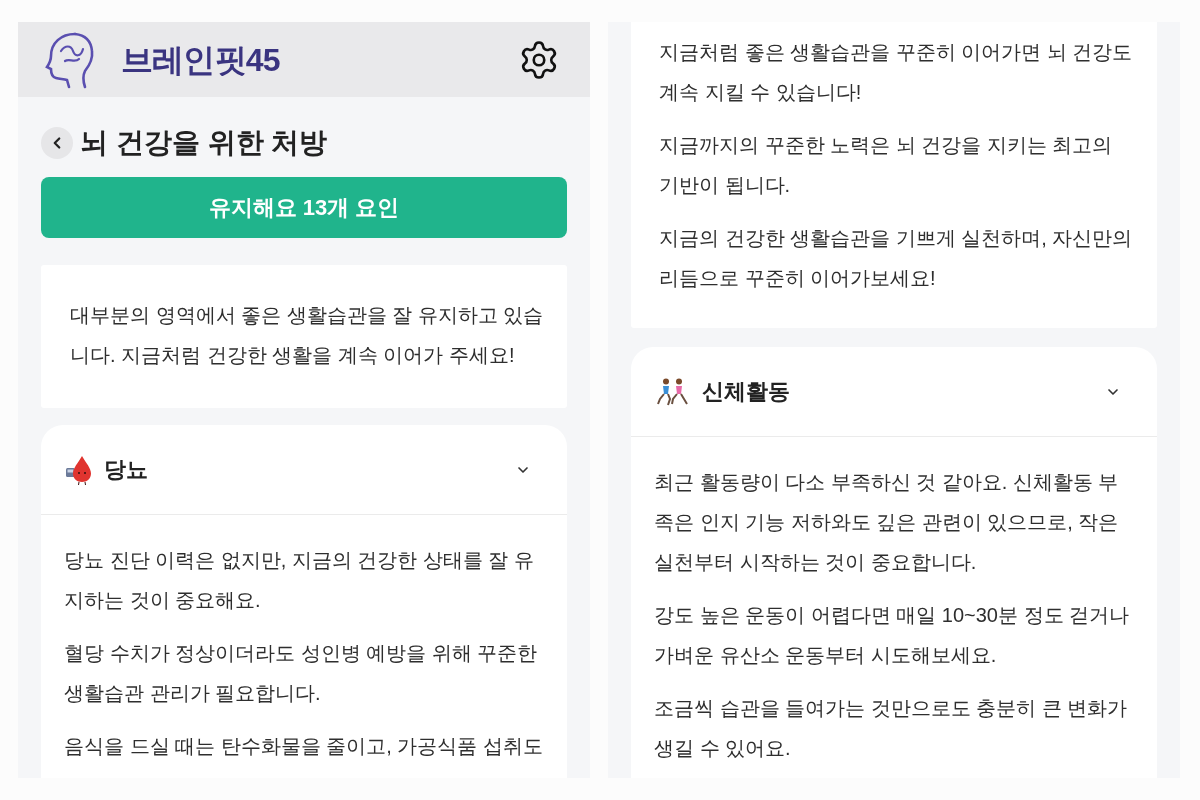  I want to click on blood-drop-icon, so click(79, 469).